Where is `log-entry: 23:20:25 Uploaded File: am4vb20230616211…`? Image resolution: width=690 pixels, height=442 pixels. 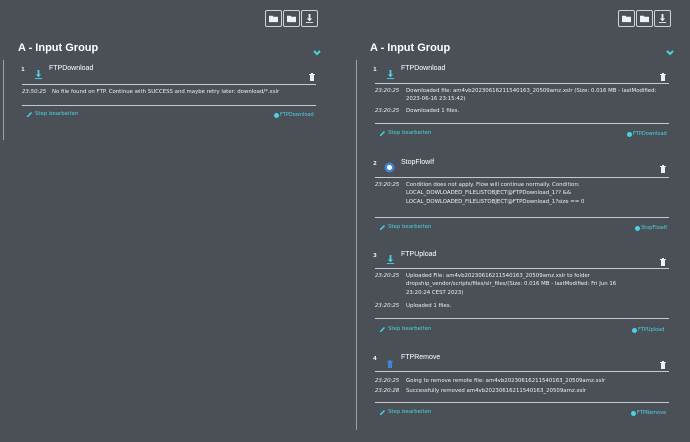
log-entry: 23:20:25 Uploaded File: am4vb20230616211… is located at coordinates (522, 286).